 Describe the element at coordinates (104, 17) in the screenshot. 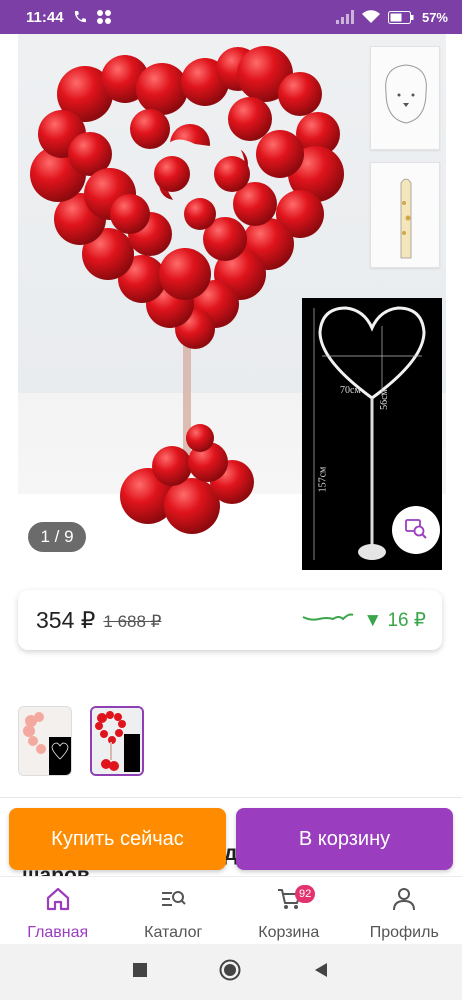

I see `app-notification-icon` at that location.